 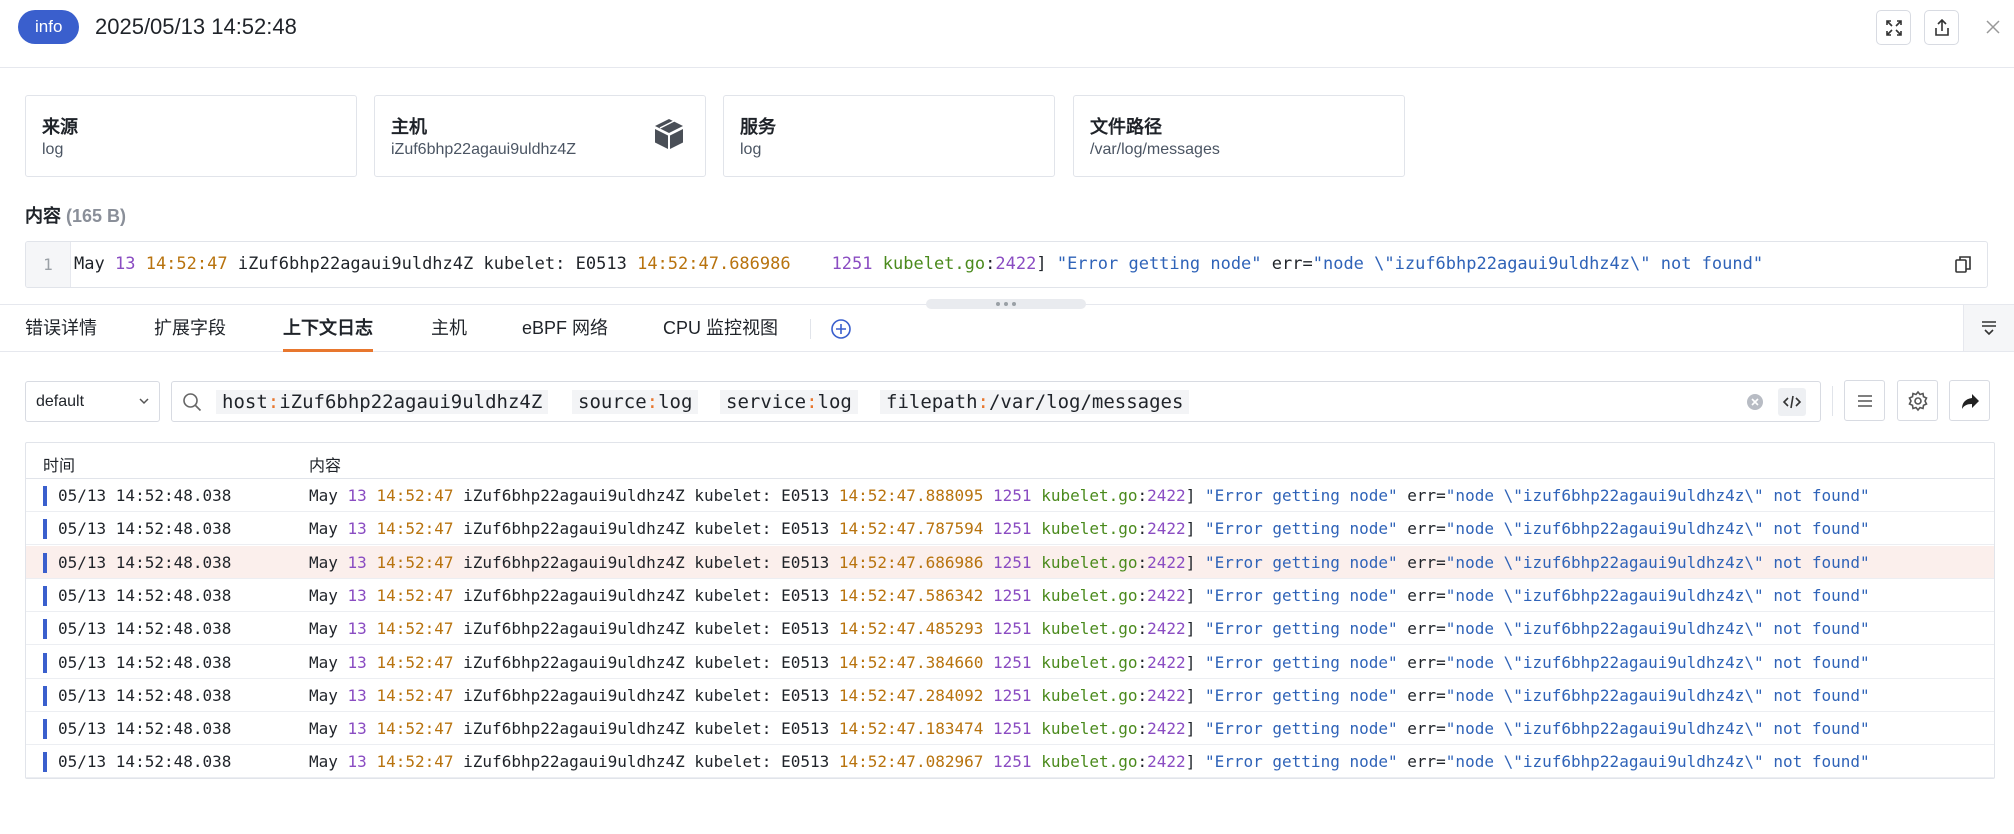 What do you see at coordinates (60, 127) in the screenshot?
I see `card-label: 来源` at bounding box center [60, 127].